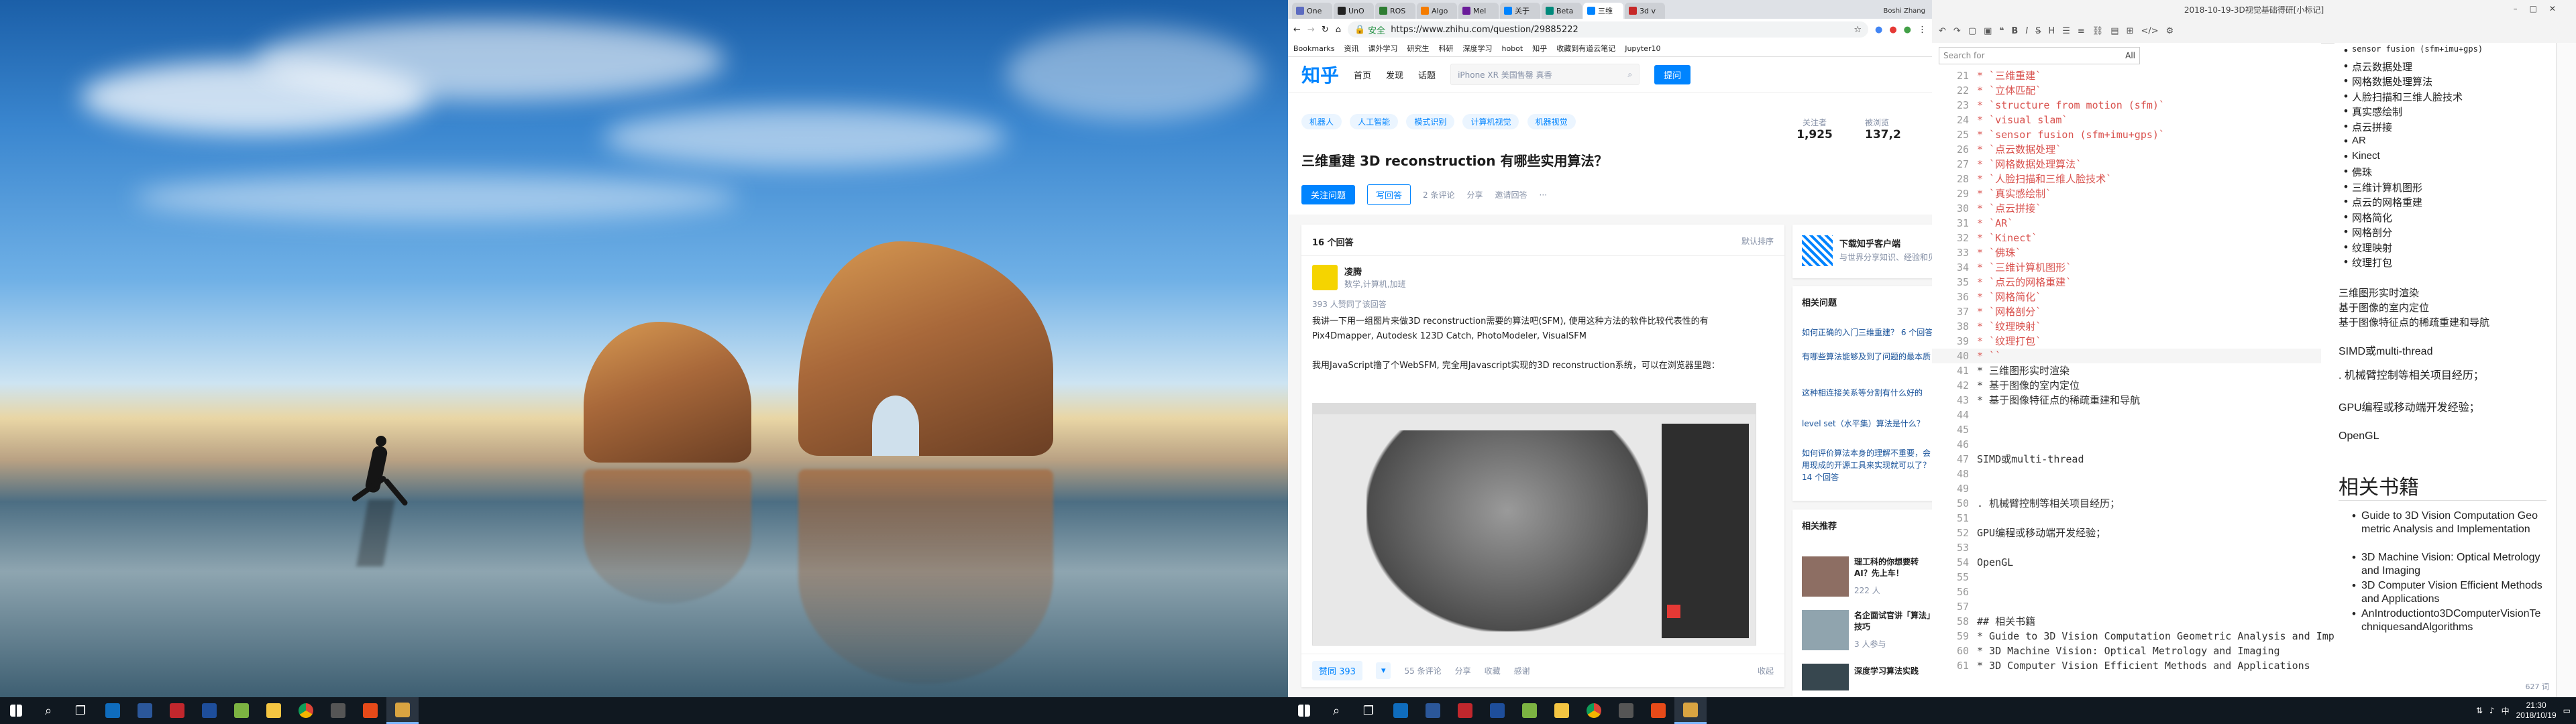 The image size is (2576, 724). I want to click on code-line: 56, so click(2126, 592).